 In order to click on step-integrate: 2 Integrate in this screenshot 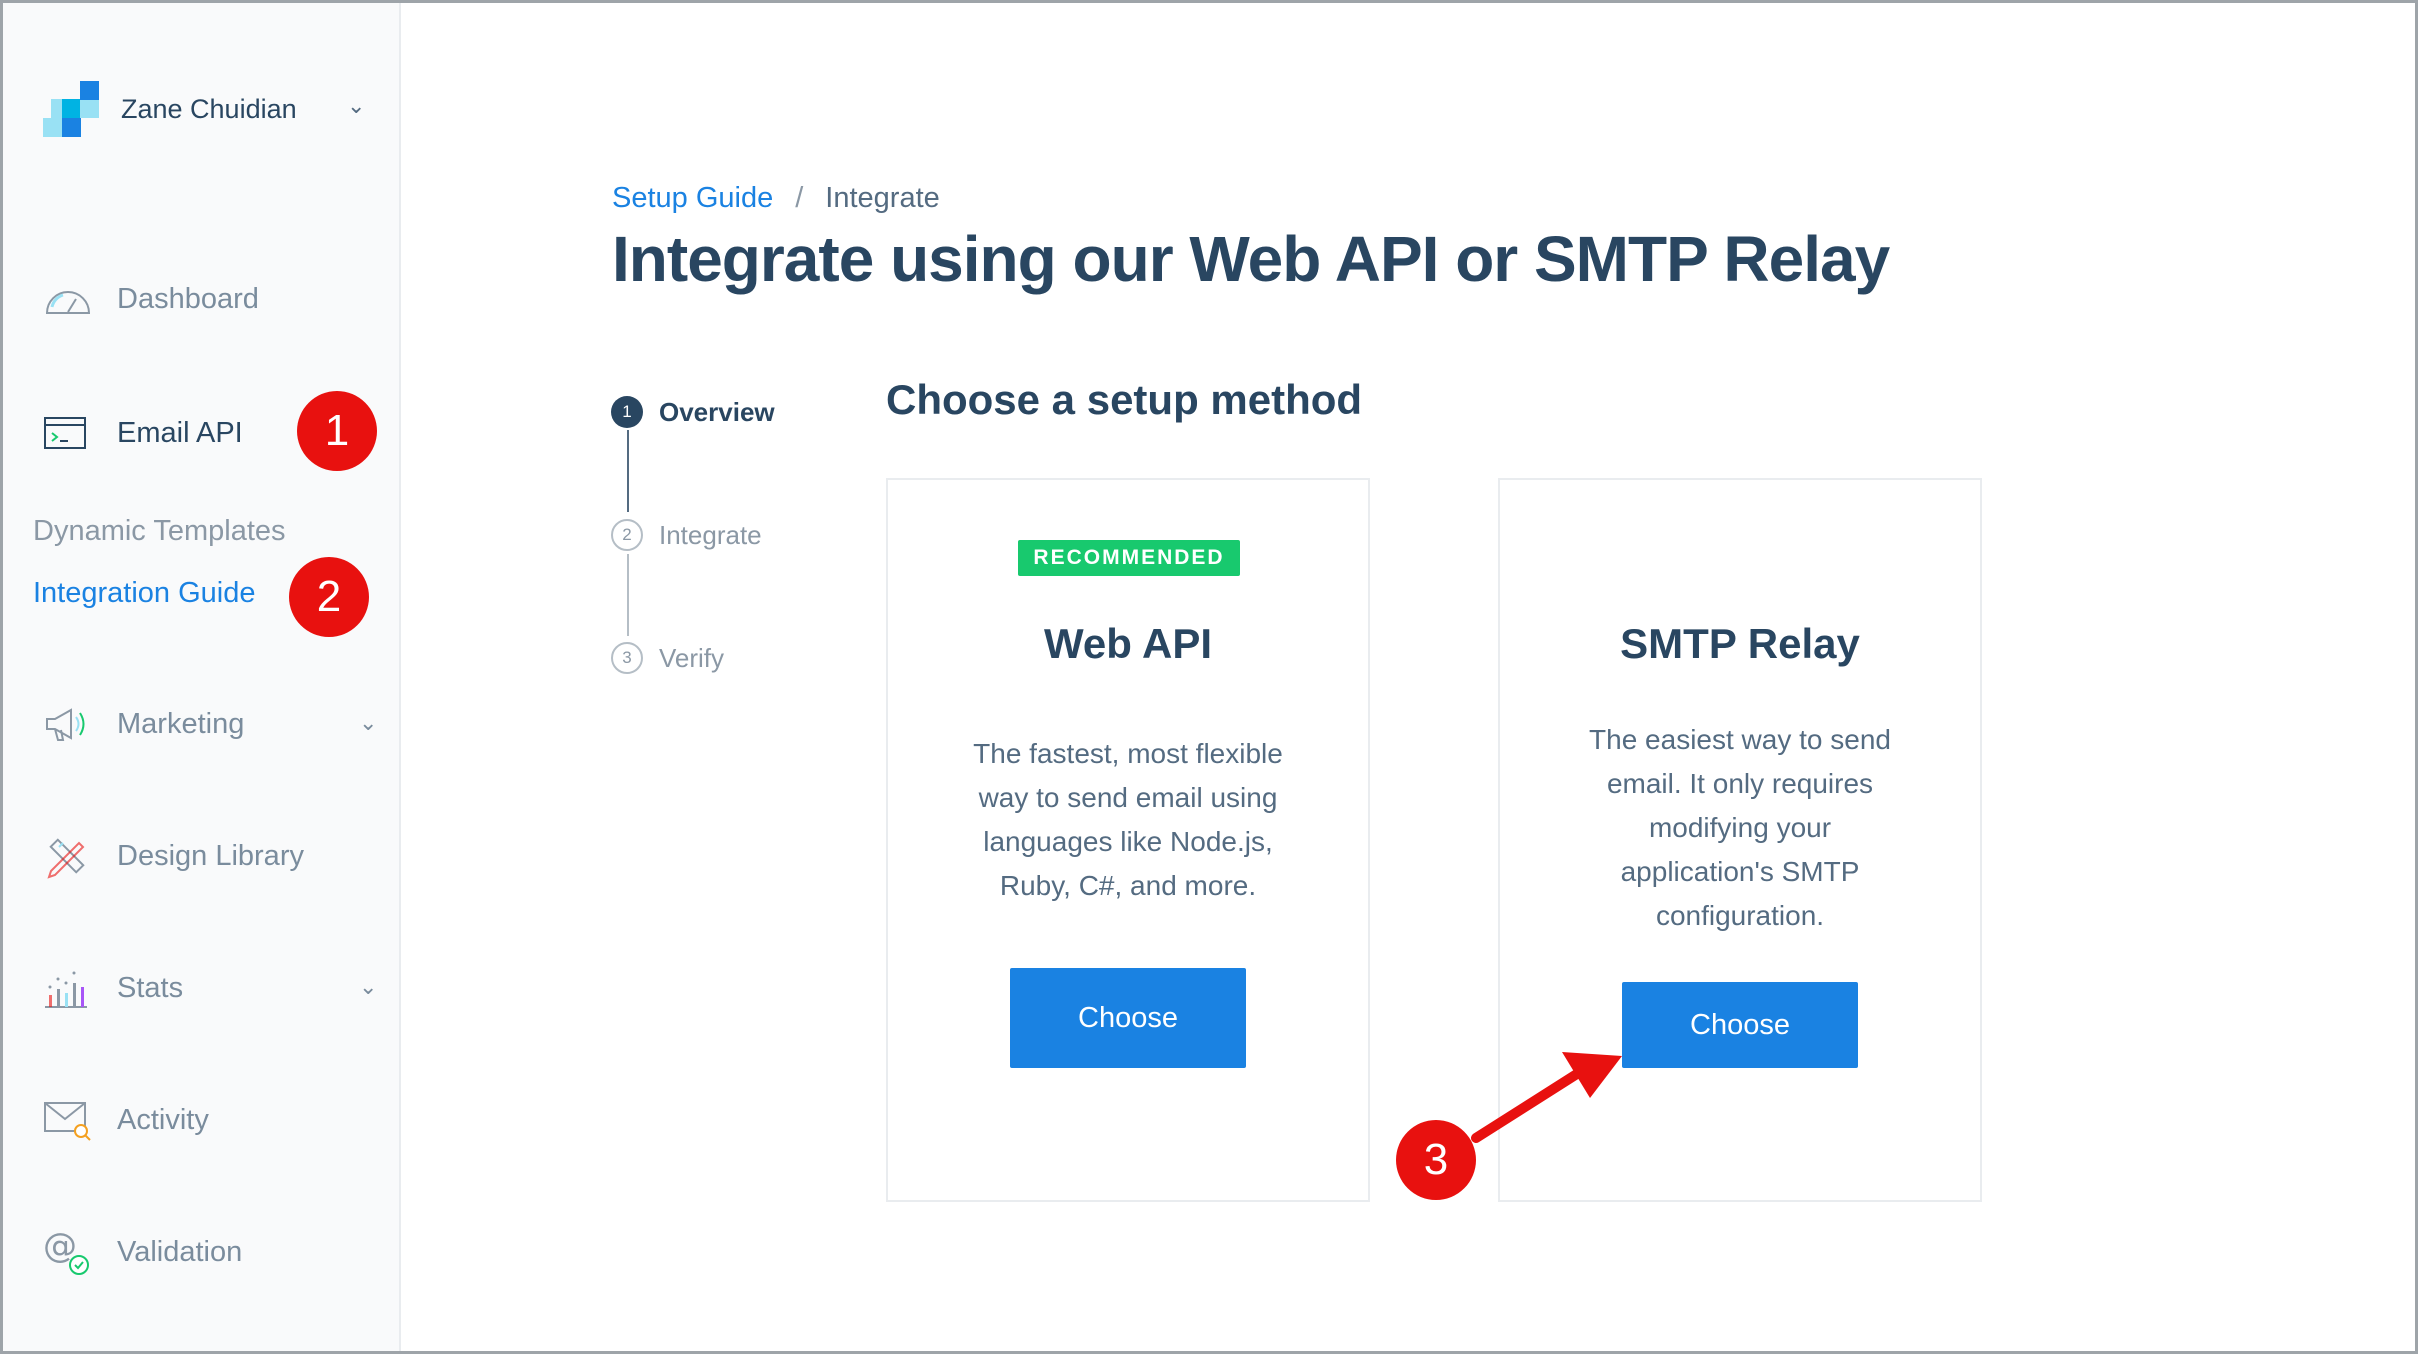, I will do `click(686, 535)`.